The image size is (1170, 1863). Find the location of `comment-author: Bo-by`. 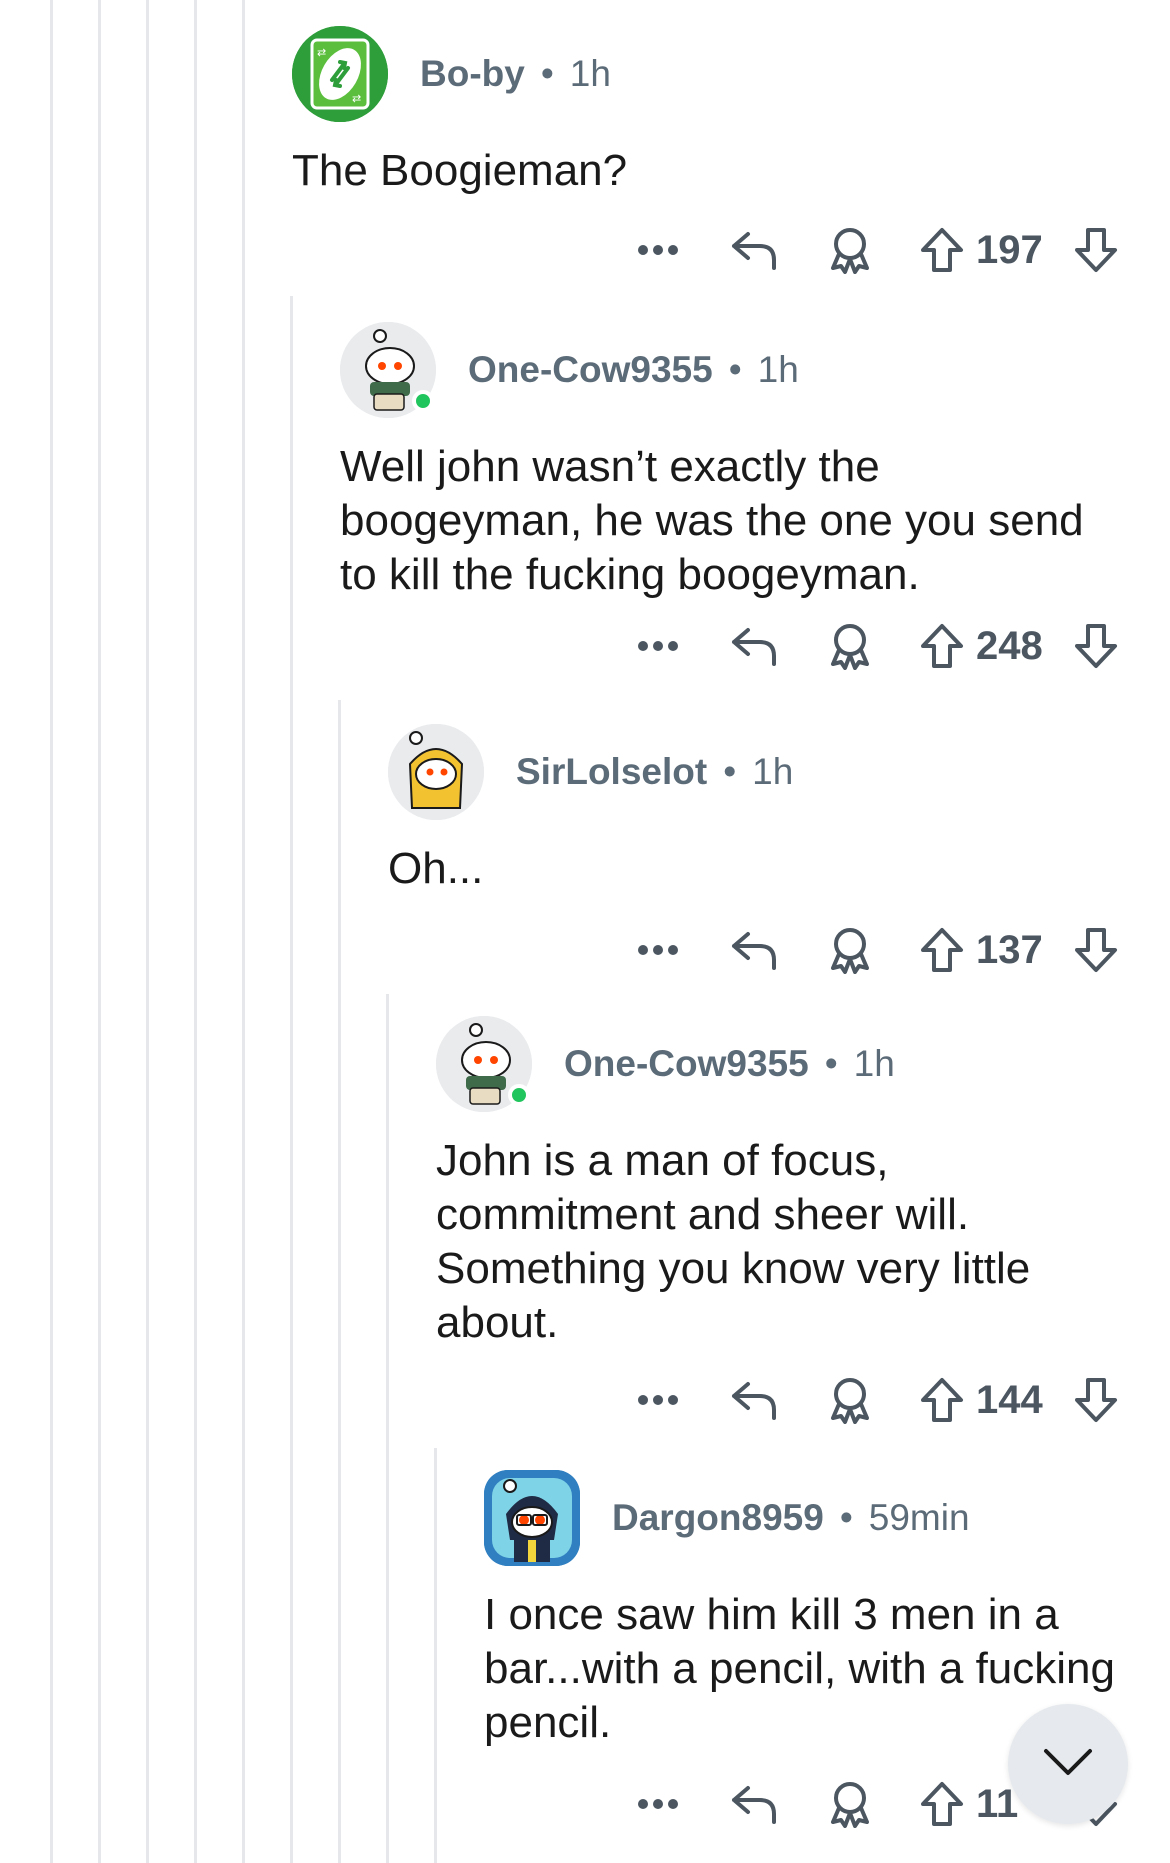

comment-author: Bo-by is located at coordinates (472, 74).